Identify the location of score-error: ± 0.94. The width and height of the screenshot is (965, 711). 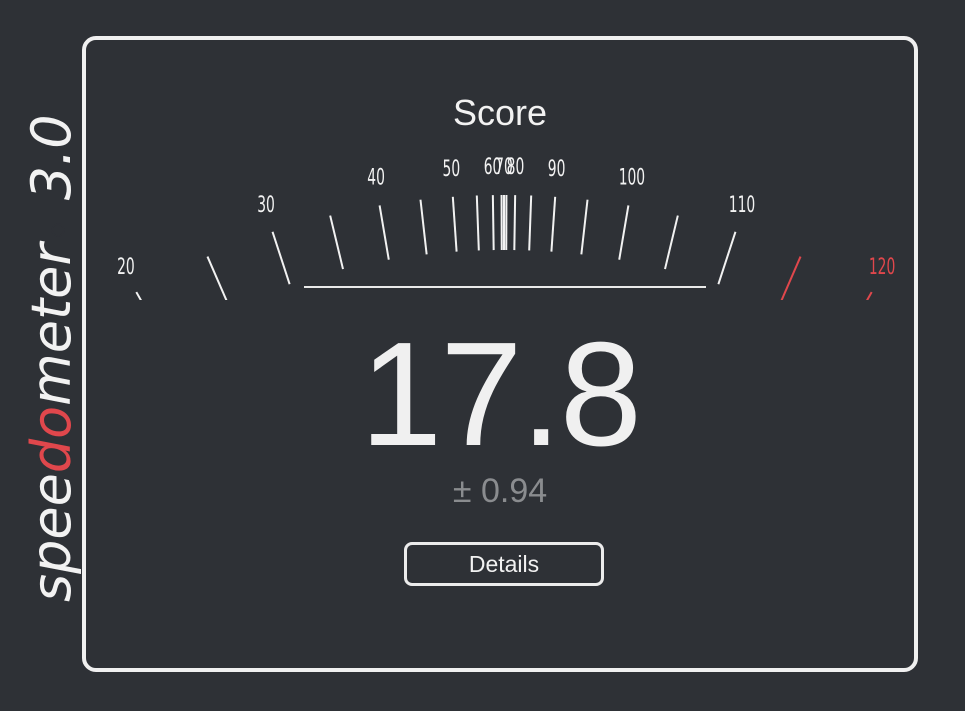
(500, 491).